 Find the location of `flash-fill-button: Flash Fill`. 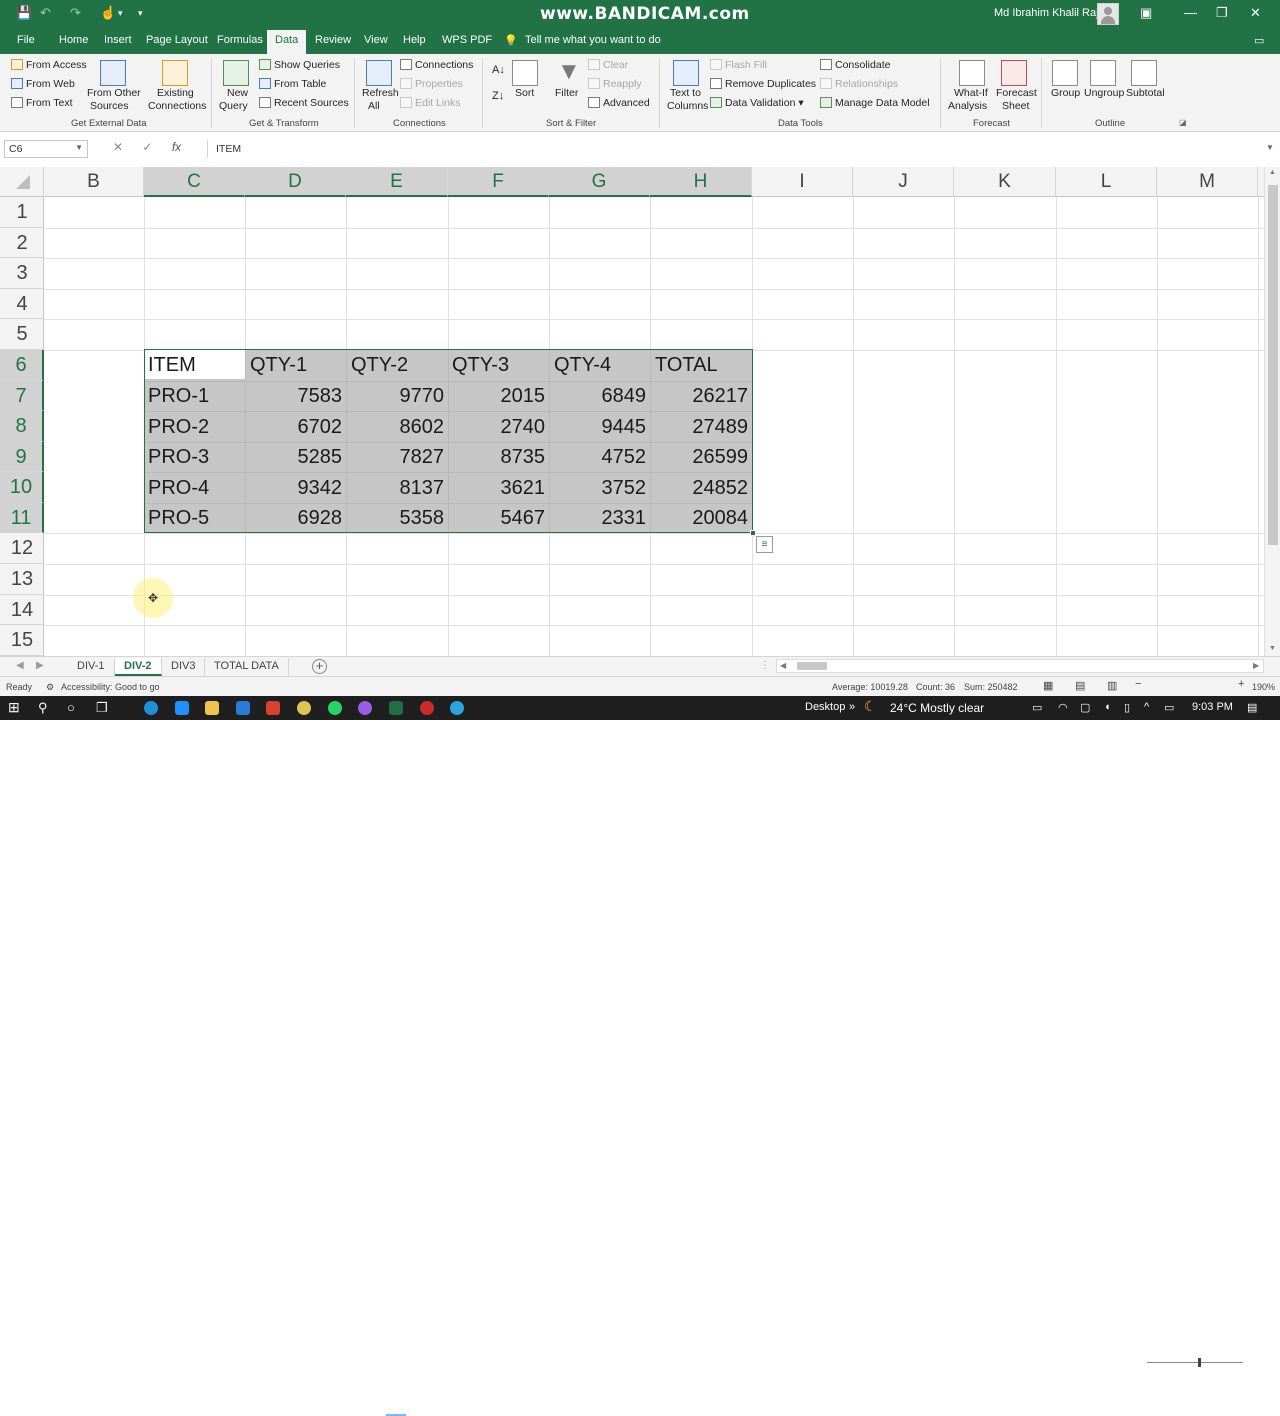

flash-fill-button: Flash Fill is located at coordinates (738, 65).